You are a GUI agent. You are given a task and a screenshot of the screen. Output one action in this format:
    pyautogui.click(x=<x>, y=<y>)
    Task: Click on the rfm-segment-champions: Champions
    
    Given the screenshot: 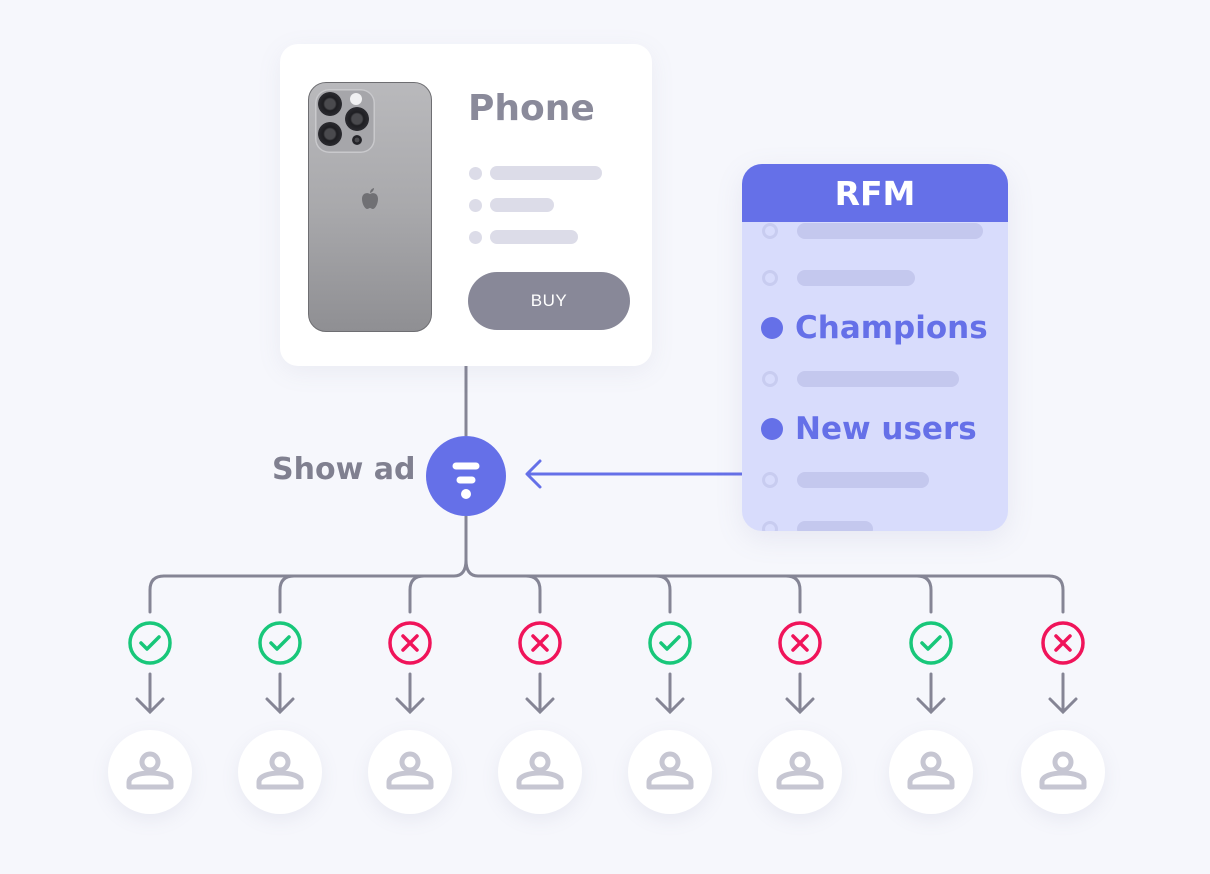 What is the action you would take?
    pyautogui.click(x=874, y=328)
    